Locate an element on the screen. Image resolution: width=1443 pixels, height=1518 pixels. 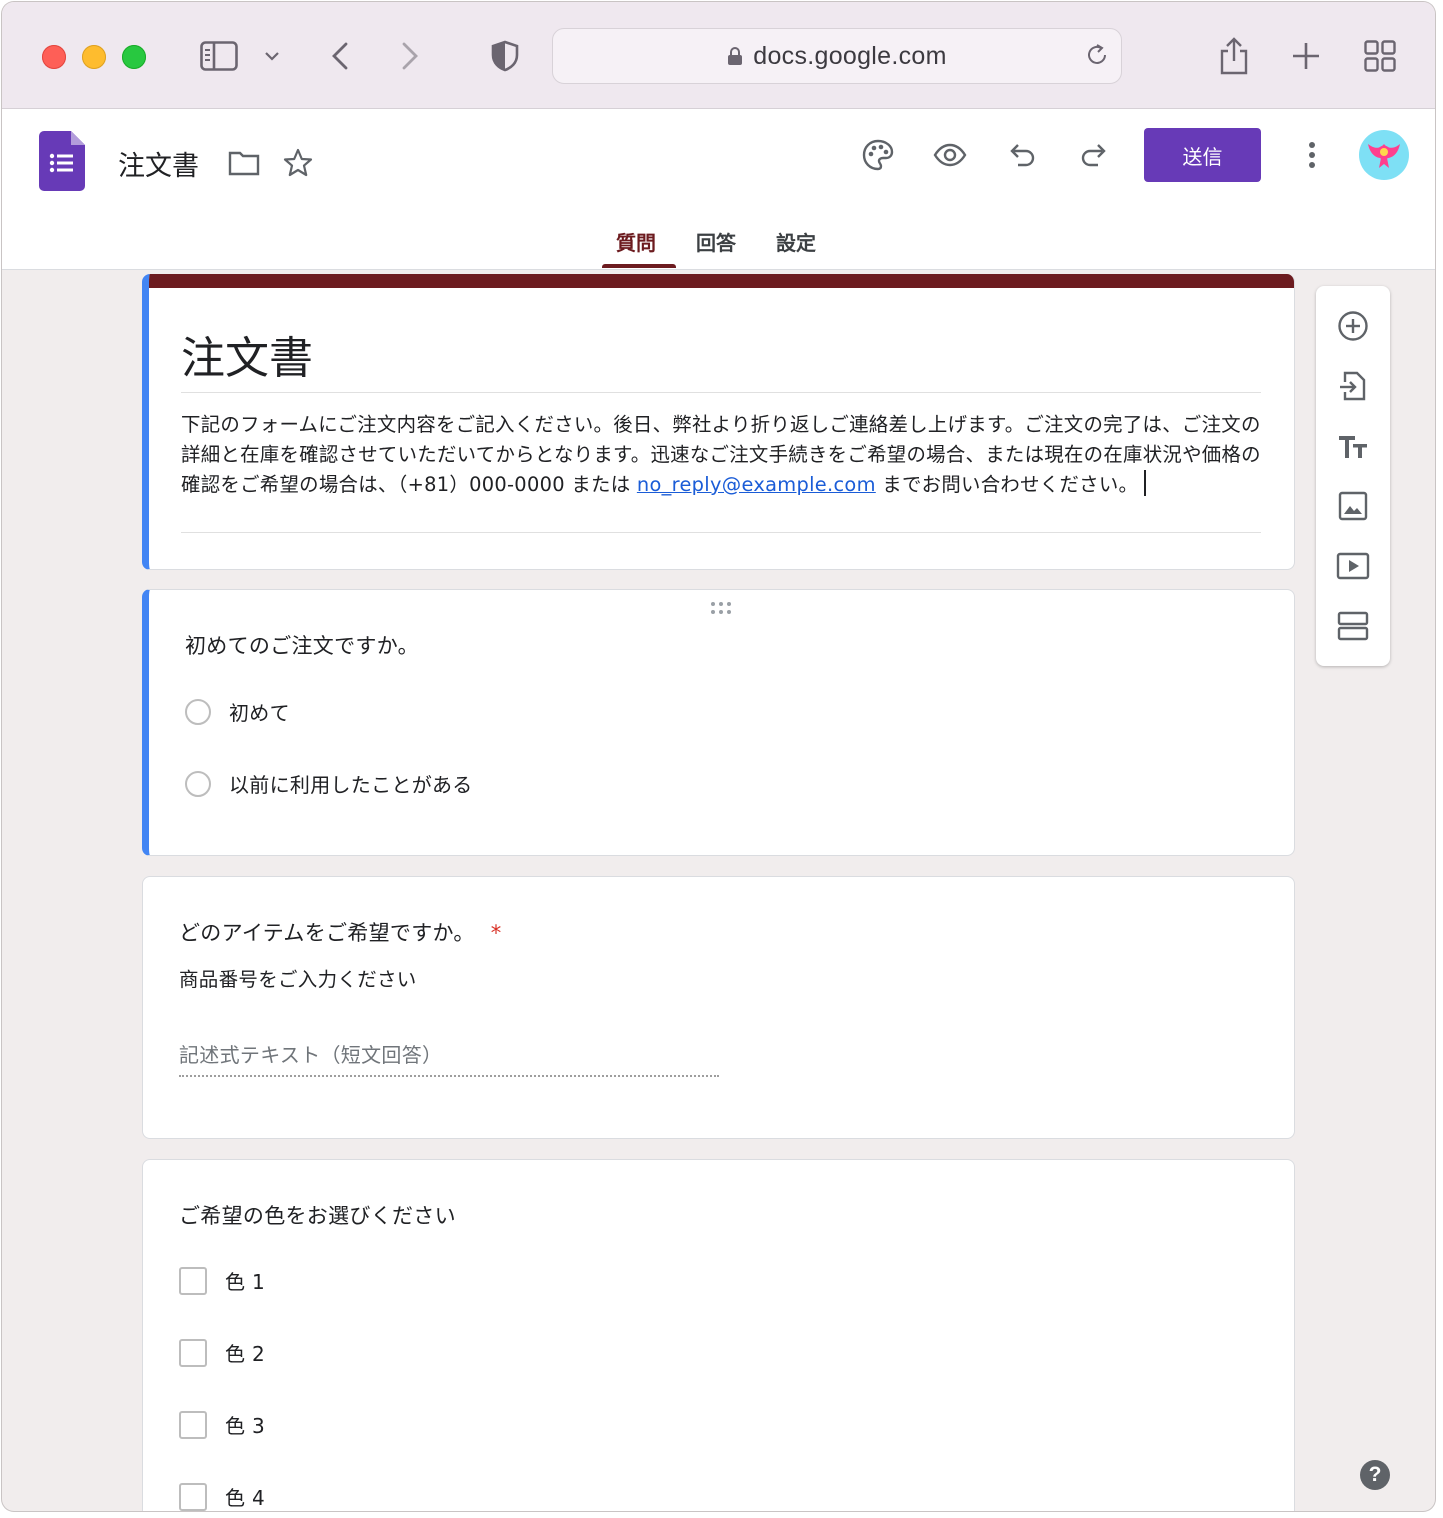
palette-icon is located at coordinates (878, 155).